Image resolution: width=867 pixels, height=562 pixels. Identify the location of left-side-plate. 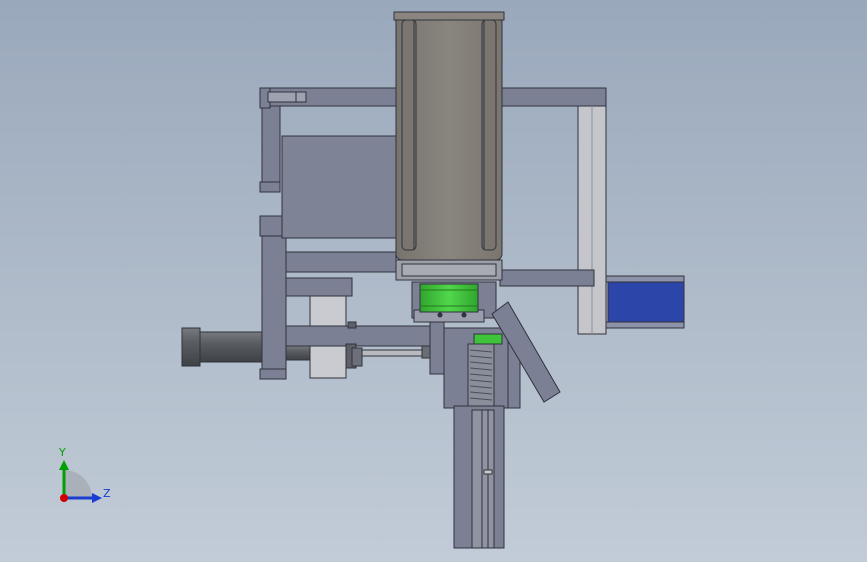
(271, 149).